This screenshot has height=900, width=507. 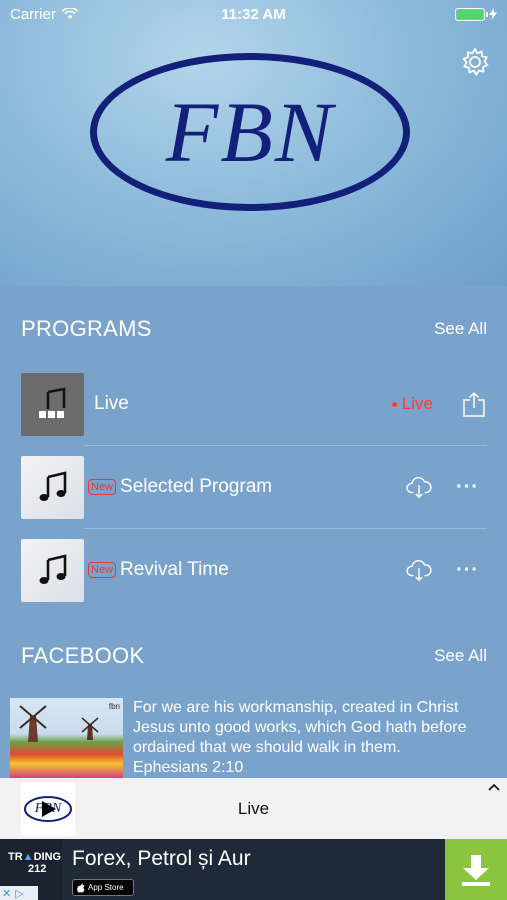 What do you see at coordinates (475, 62) in the screenshot?
I see `gear-icon` at bounding box center [475, 62].